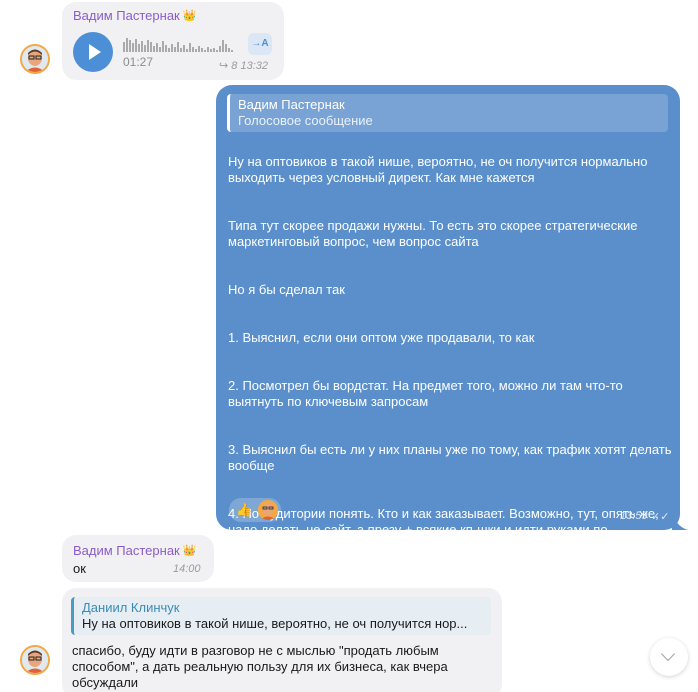 This screenshot has width=698, height=692. What do you see at coordinates (268, 510) in the screenshot?
I see `reaction-avatar` at bounding box center [268, 510].